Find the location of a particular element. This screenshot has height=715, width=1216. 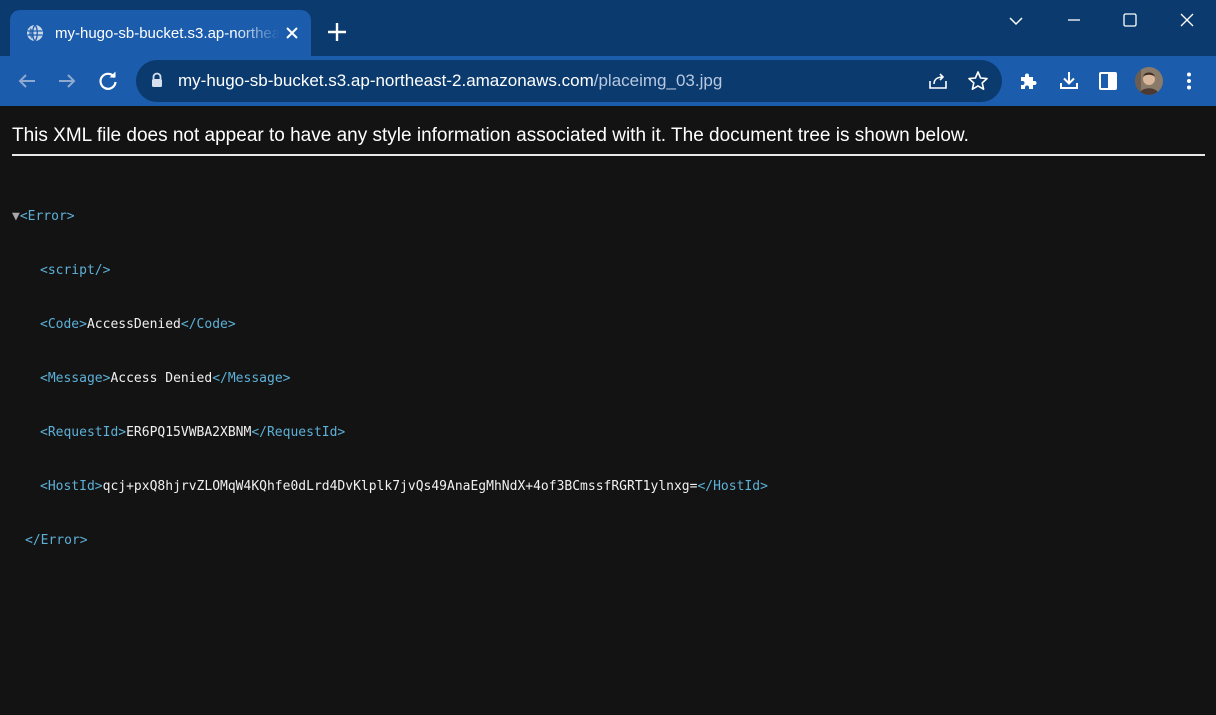

download-icon is located at coordinates (1069, 81).